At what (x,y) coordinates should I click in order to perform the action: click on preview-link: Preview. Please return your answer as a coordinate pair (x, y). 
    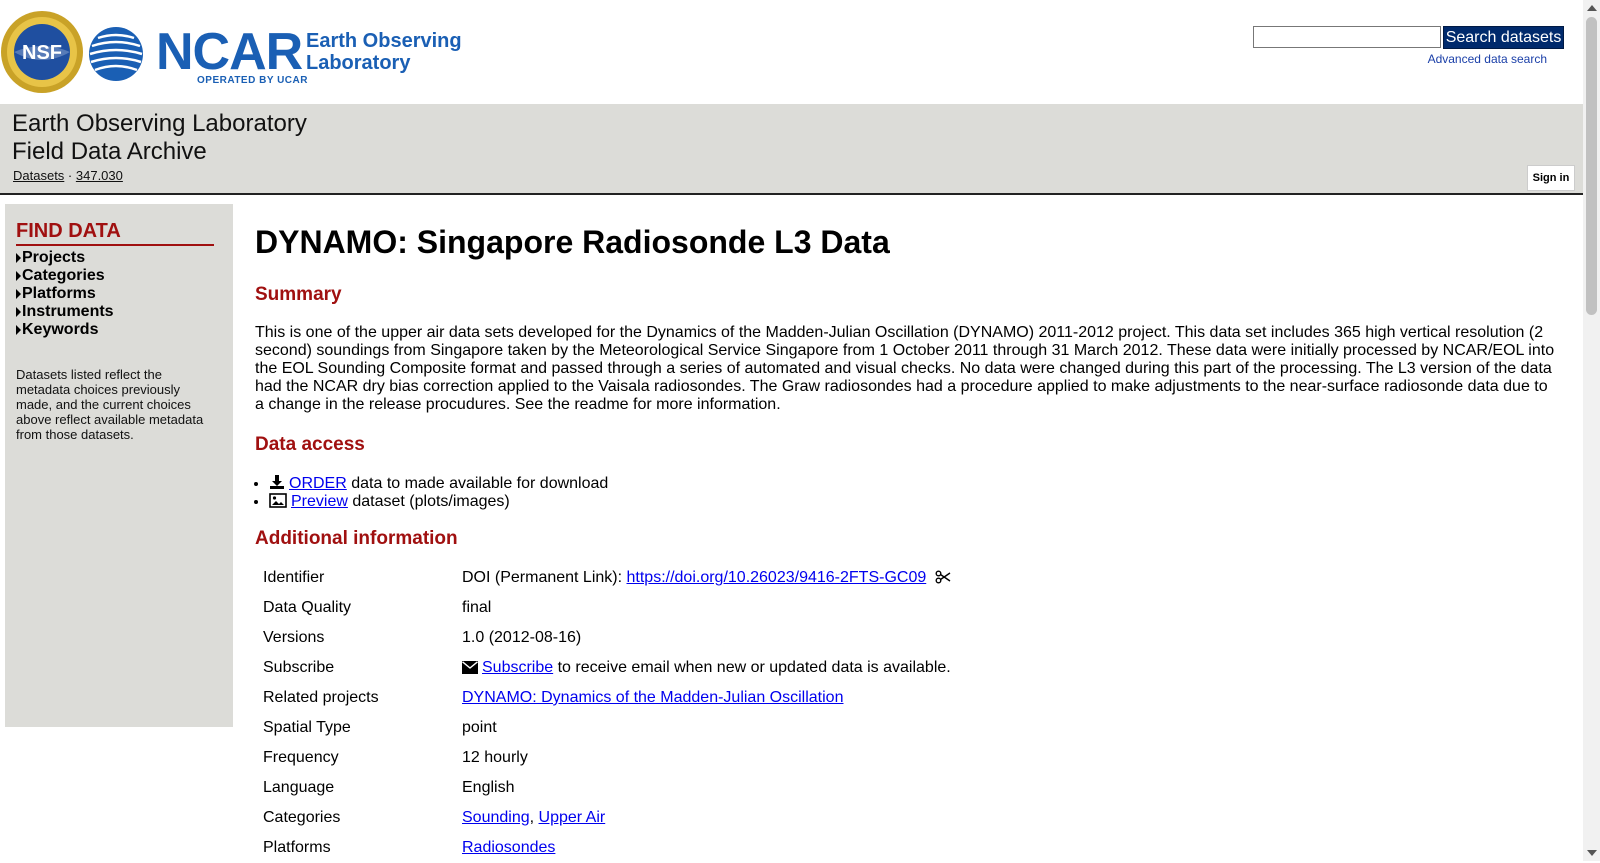
    Looking at the image, I should click on (319, 501).